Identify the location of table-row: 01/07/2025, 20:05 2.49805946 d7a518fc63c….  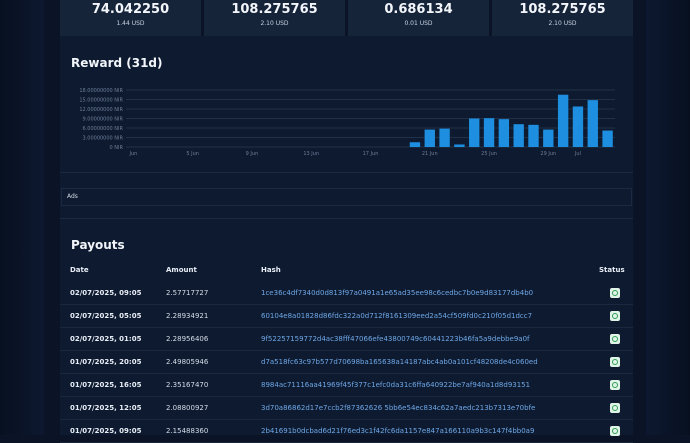
(346, 362).